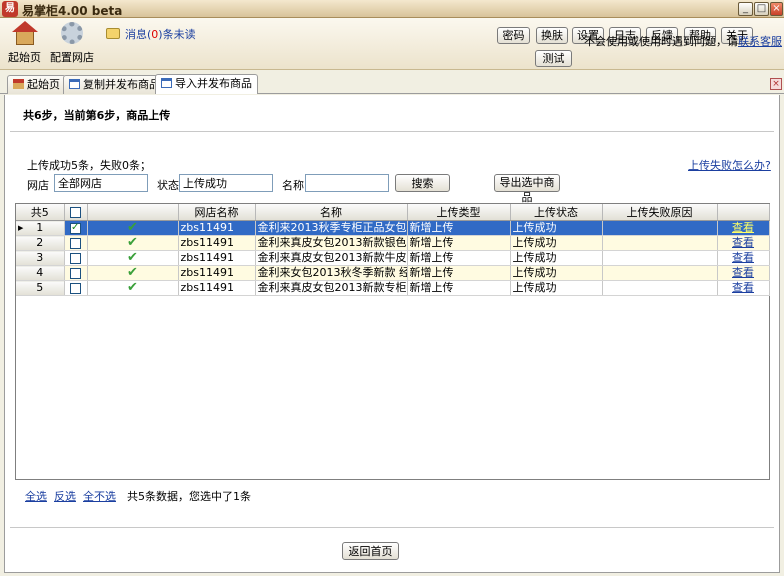  Describe the element at coordinates (101, 183) in the screenshot. I see `shop-filter-input` at that location.